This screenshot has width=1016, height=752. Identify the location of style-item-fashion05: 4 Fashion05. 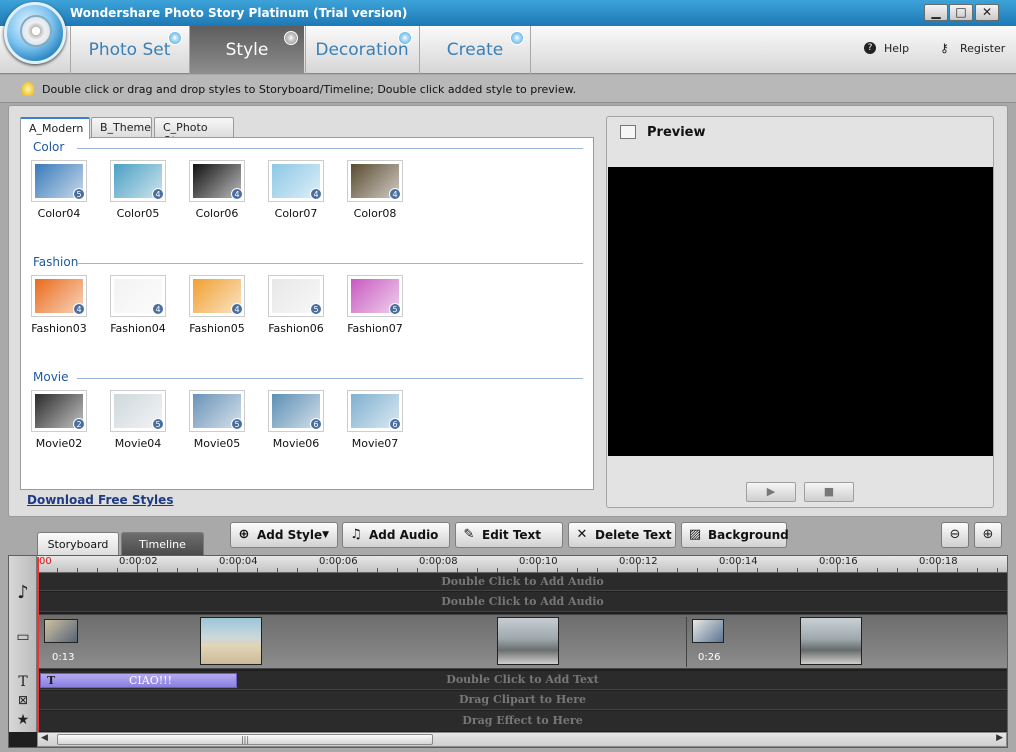
(217, 305).